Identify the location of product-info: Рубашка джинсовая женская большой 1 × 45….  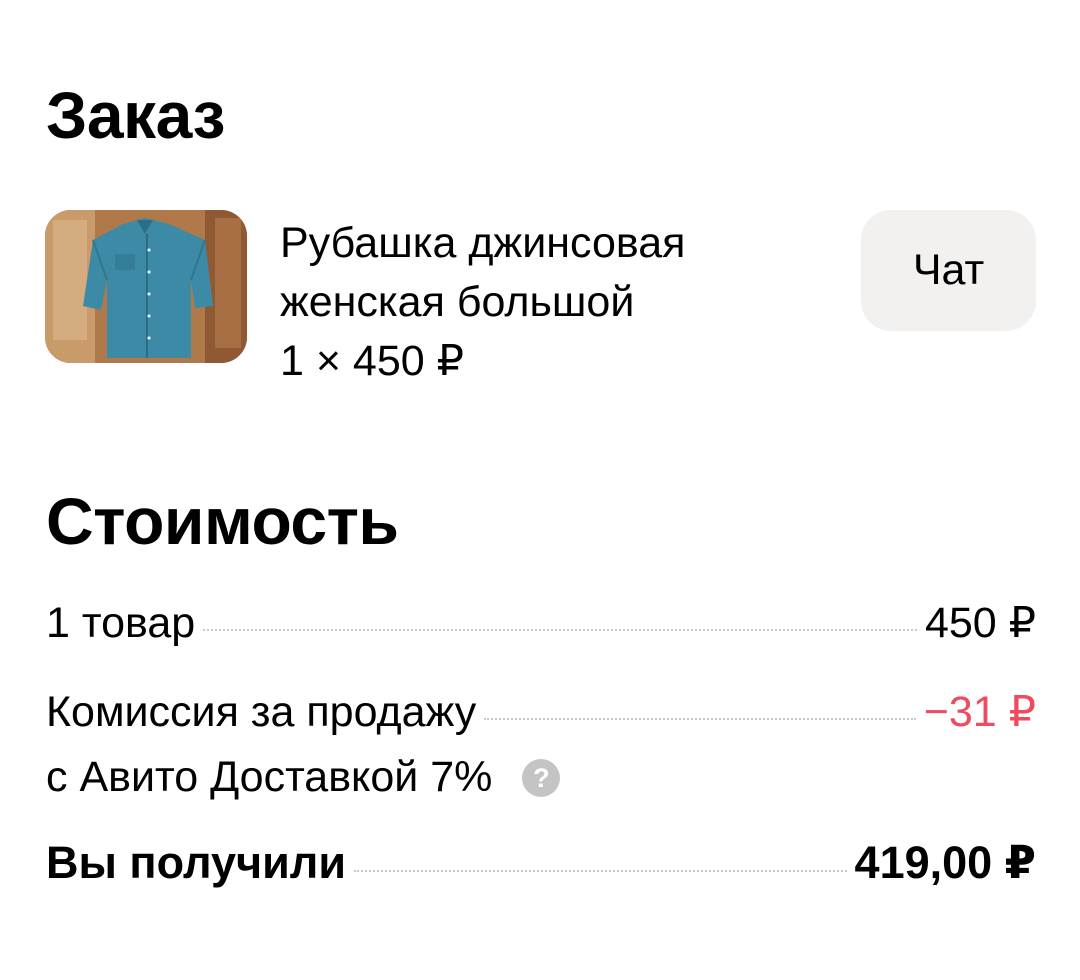
(540, 302).